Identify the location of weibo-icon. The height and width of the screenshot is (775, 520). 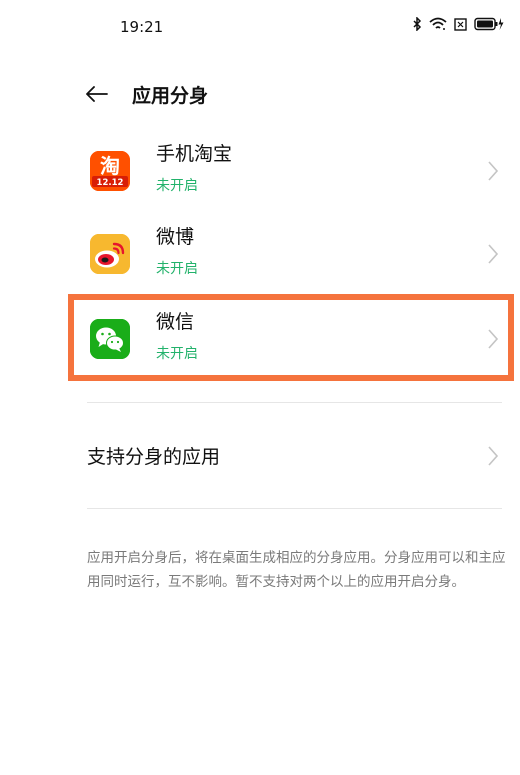
(110, 254).